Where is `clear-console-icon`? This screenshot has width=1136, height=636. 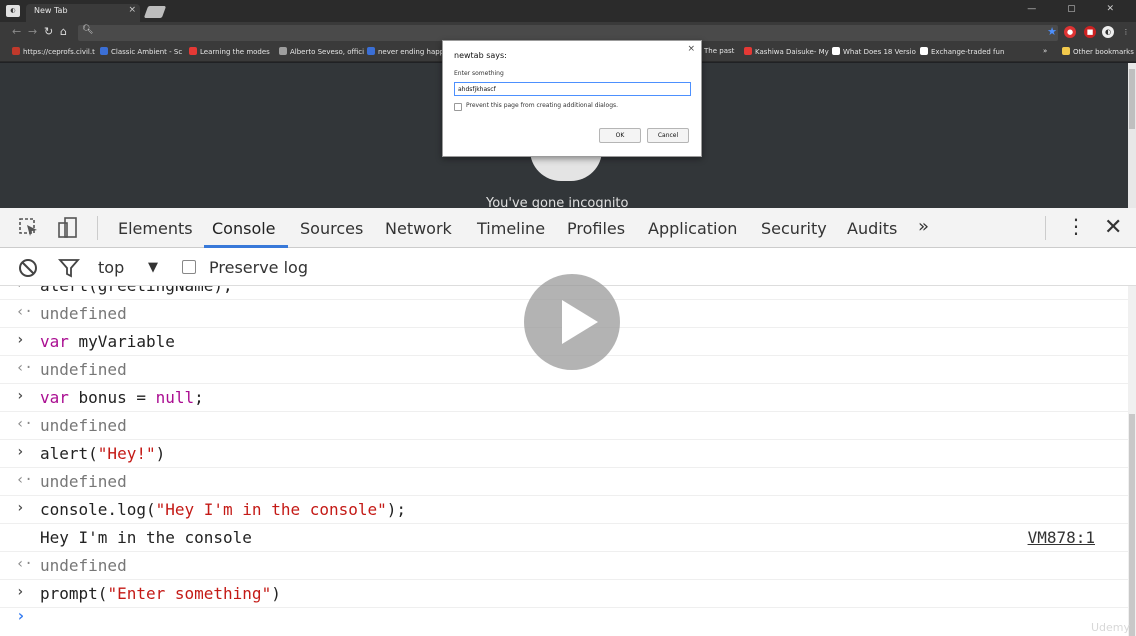
clear-console-icon is located at coordinates (28, 268).